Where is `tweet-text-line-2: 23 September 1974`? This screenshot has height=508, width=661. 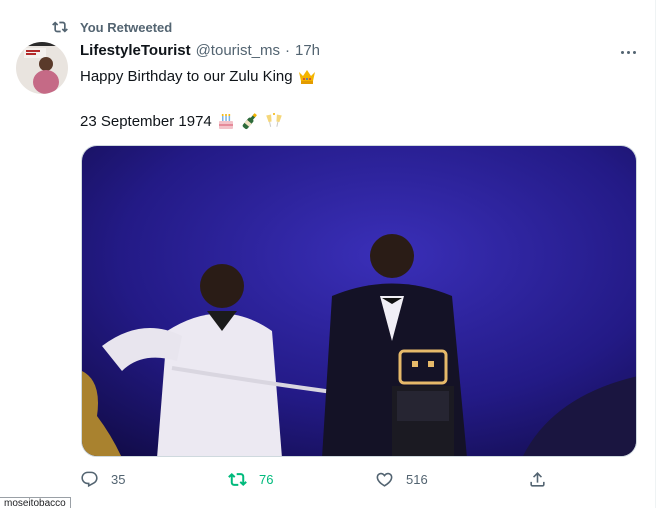 tweet-text-line-2: 23 September 1974 is located at coordinates (182, 121).